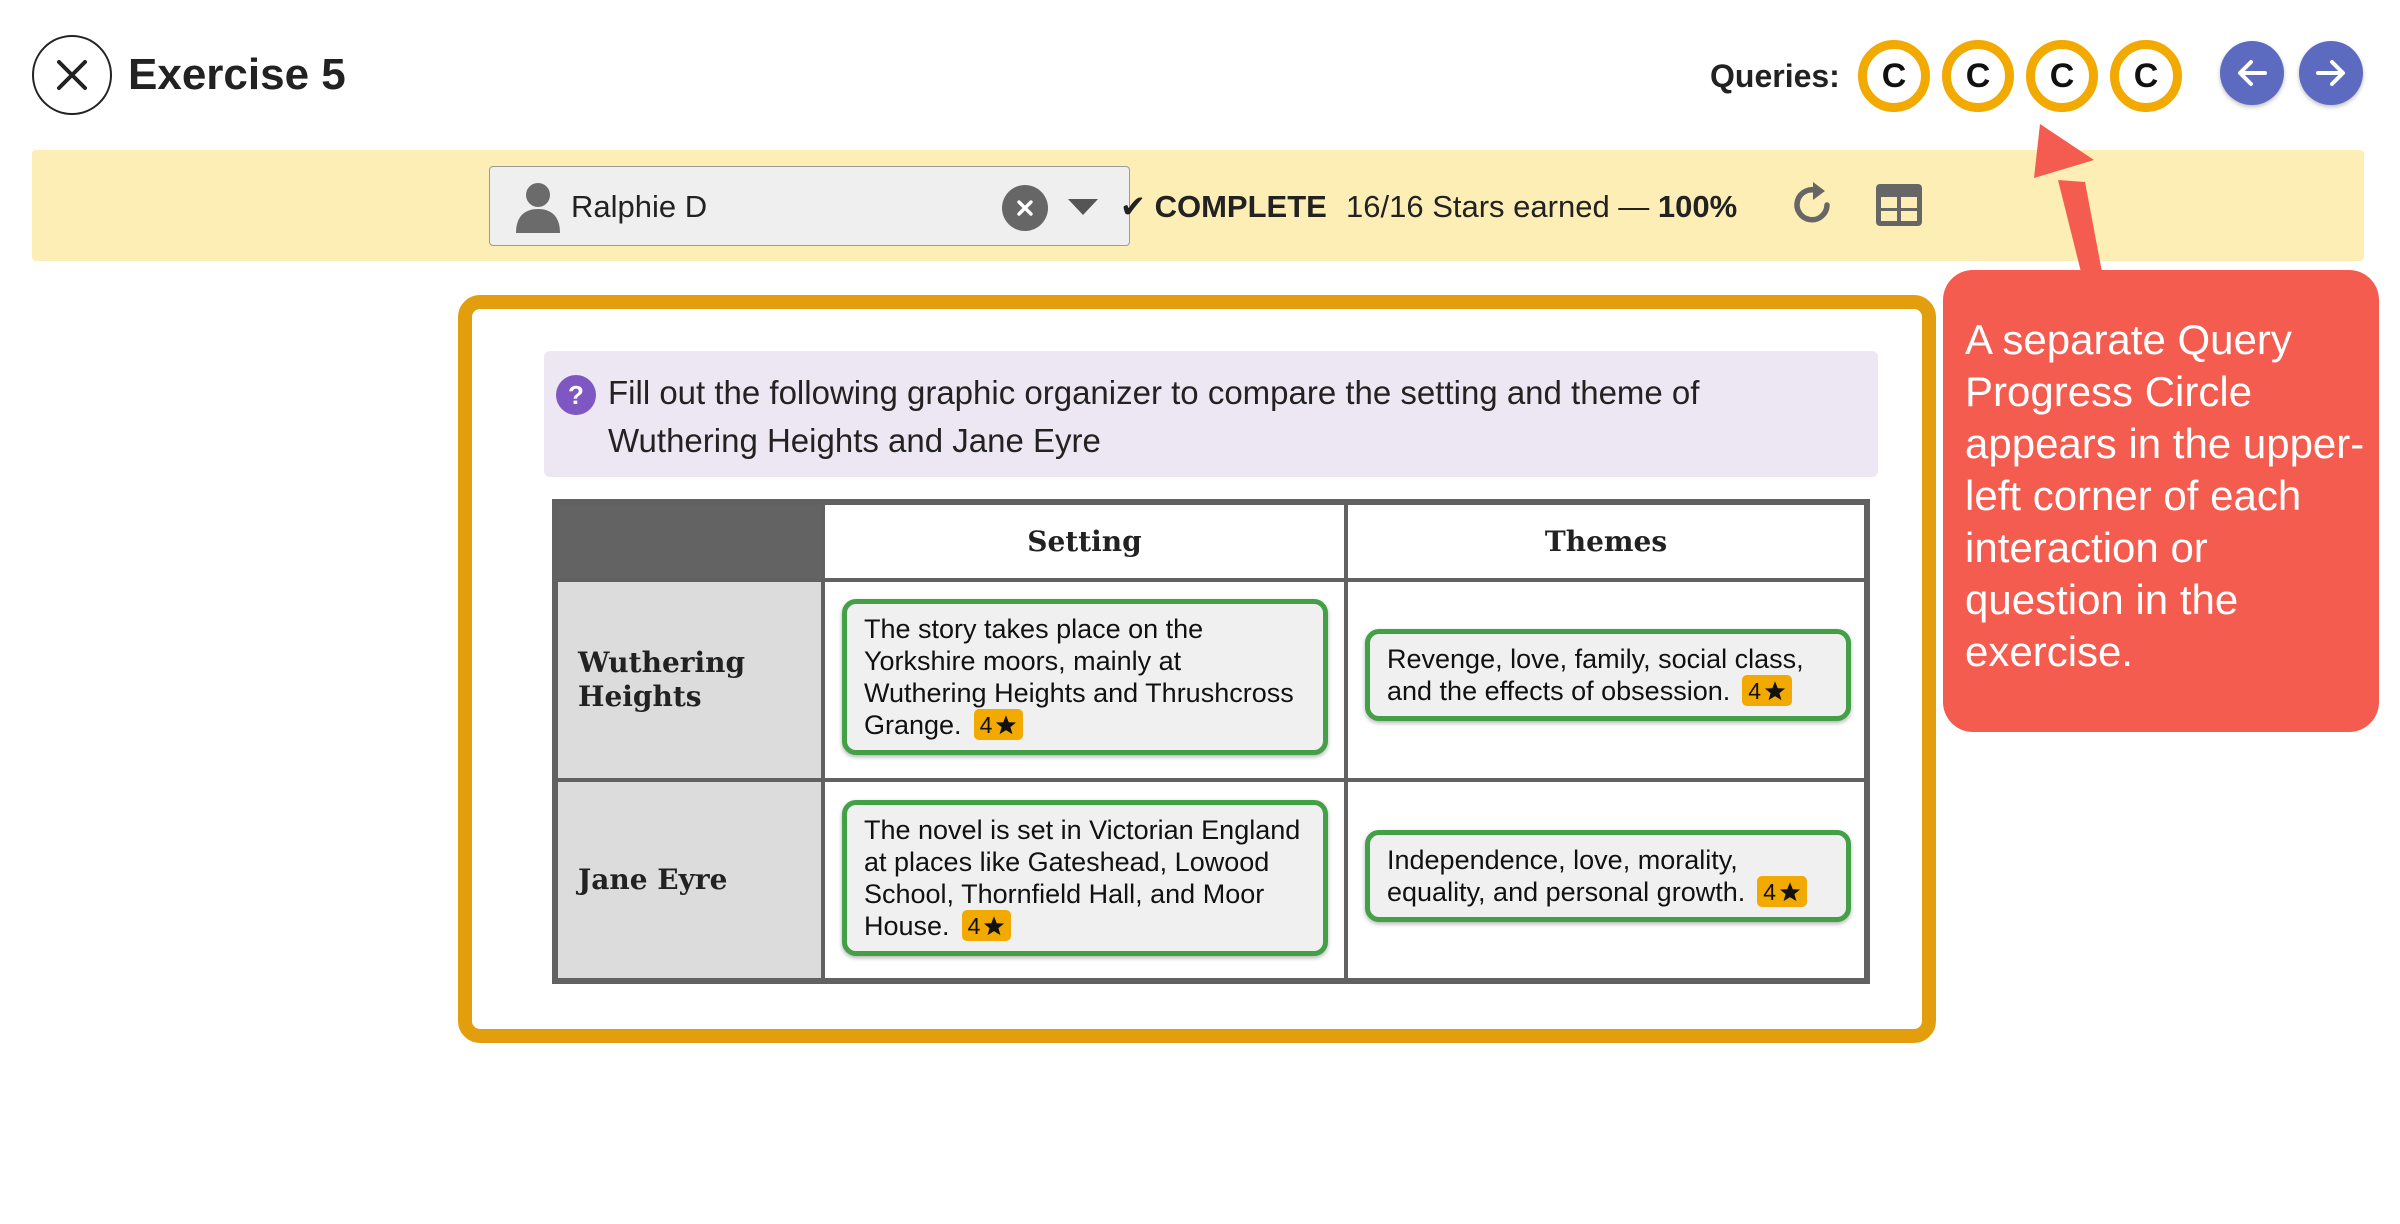 The height and width of the screenshot is (1224, 2400). What do you see at coordinates (1606, 541) in the screenshot?
I see `column-header-themes: Themes` at bounding box center [1606, 541].